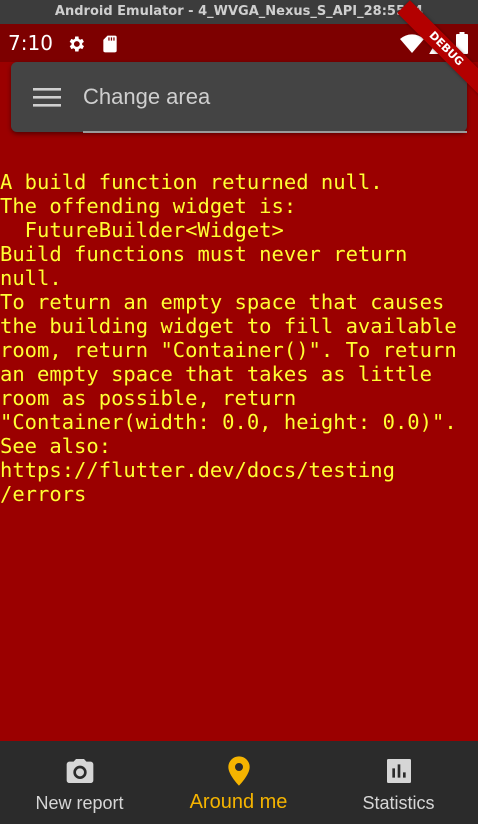 This screenshot has width=478, height=824. Describe the element at coordinates (228, 350) in the screenshot. I see `error-line: room, return "Container()". To return` at that location.